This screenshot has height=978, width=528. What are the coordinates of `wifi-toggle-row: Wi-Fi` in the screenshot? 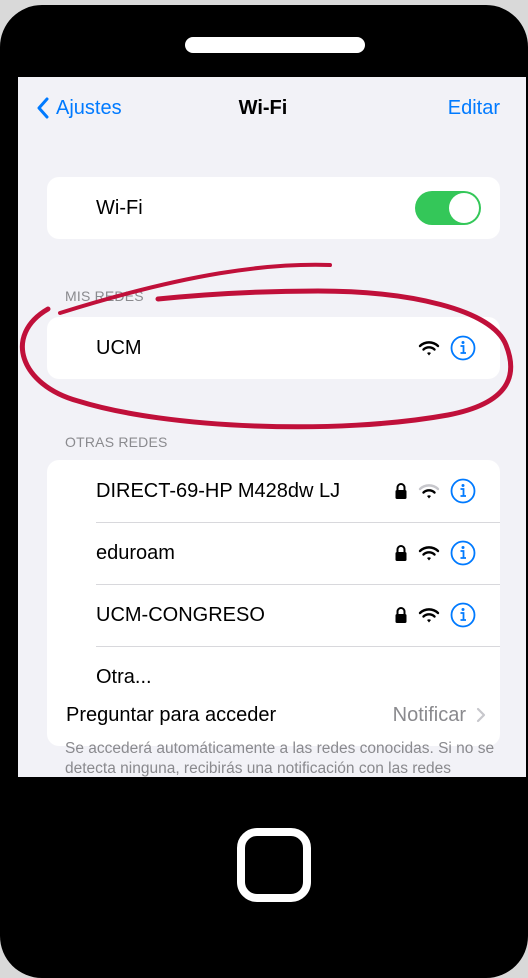 It's located at (273, 208).